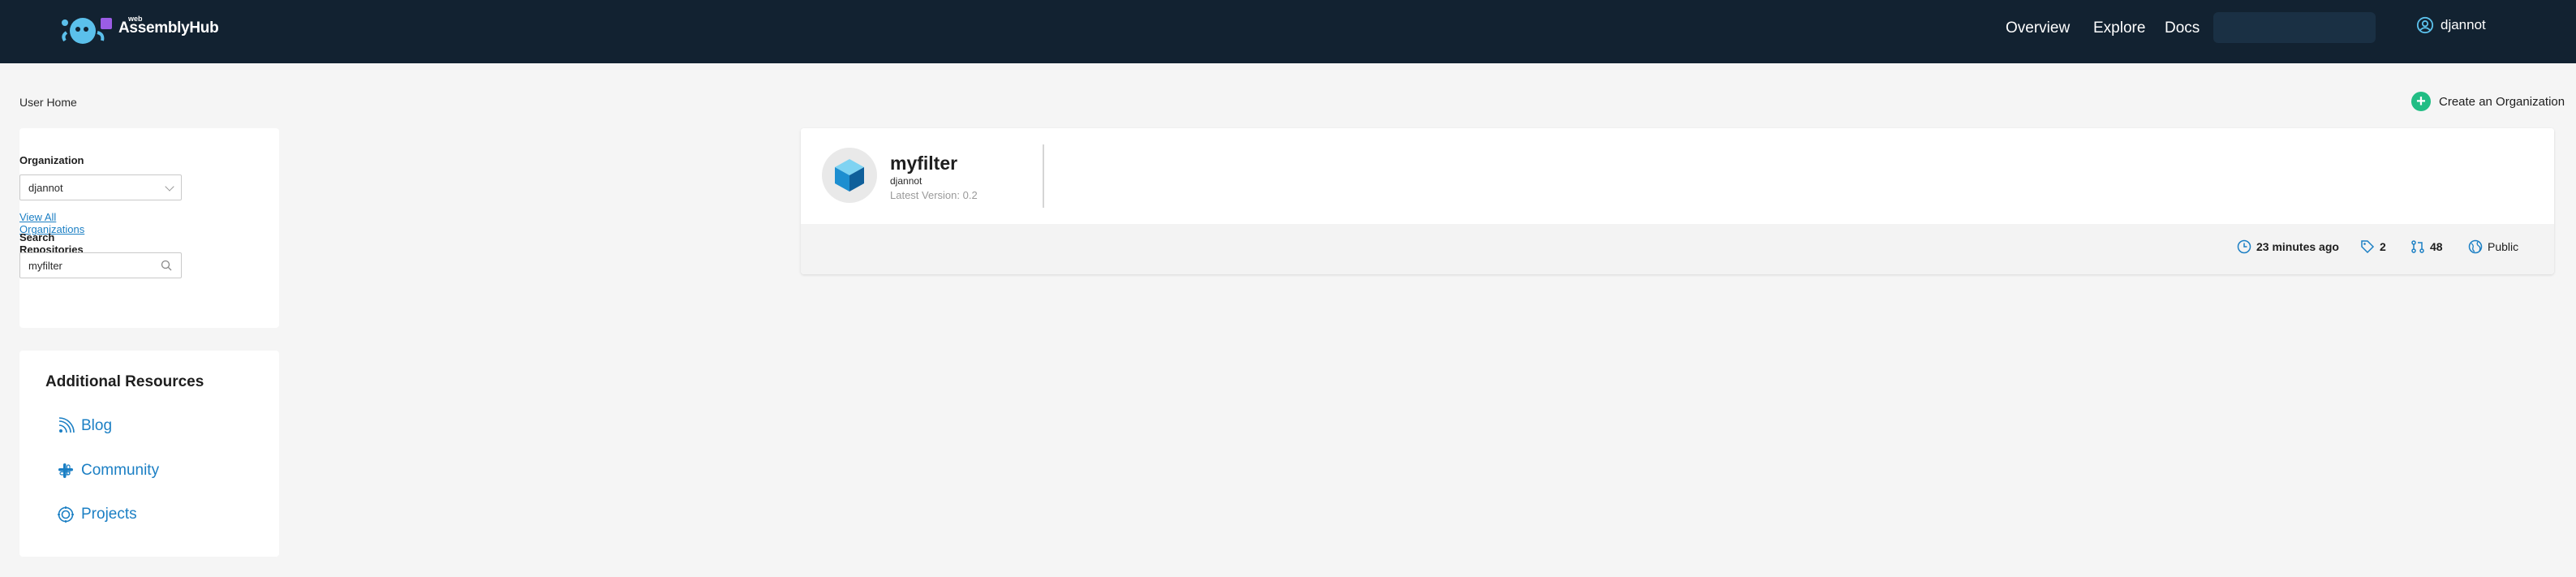 This screenshot has height=577, width=2576. Describe the element at coordinates (2244, 247) in the screenshot. I see `clock-icon` at that location.